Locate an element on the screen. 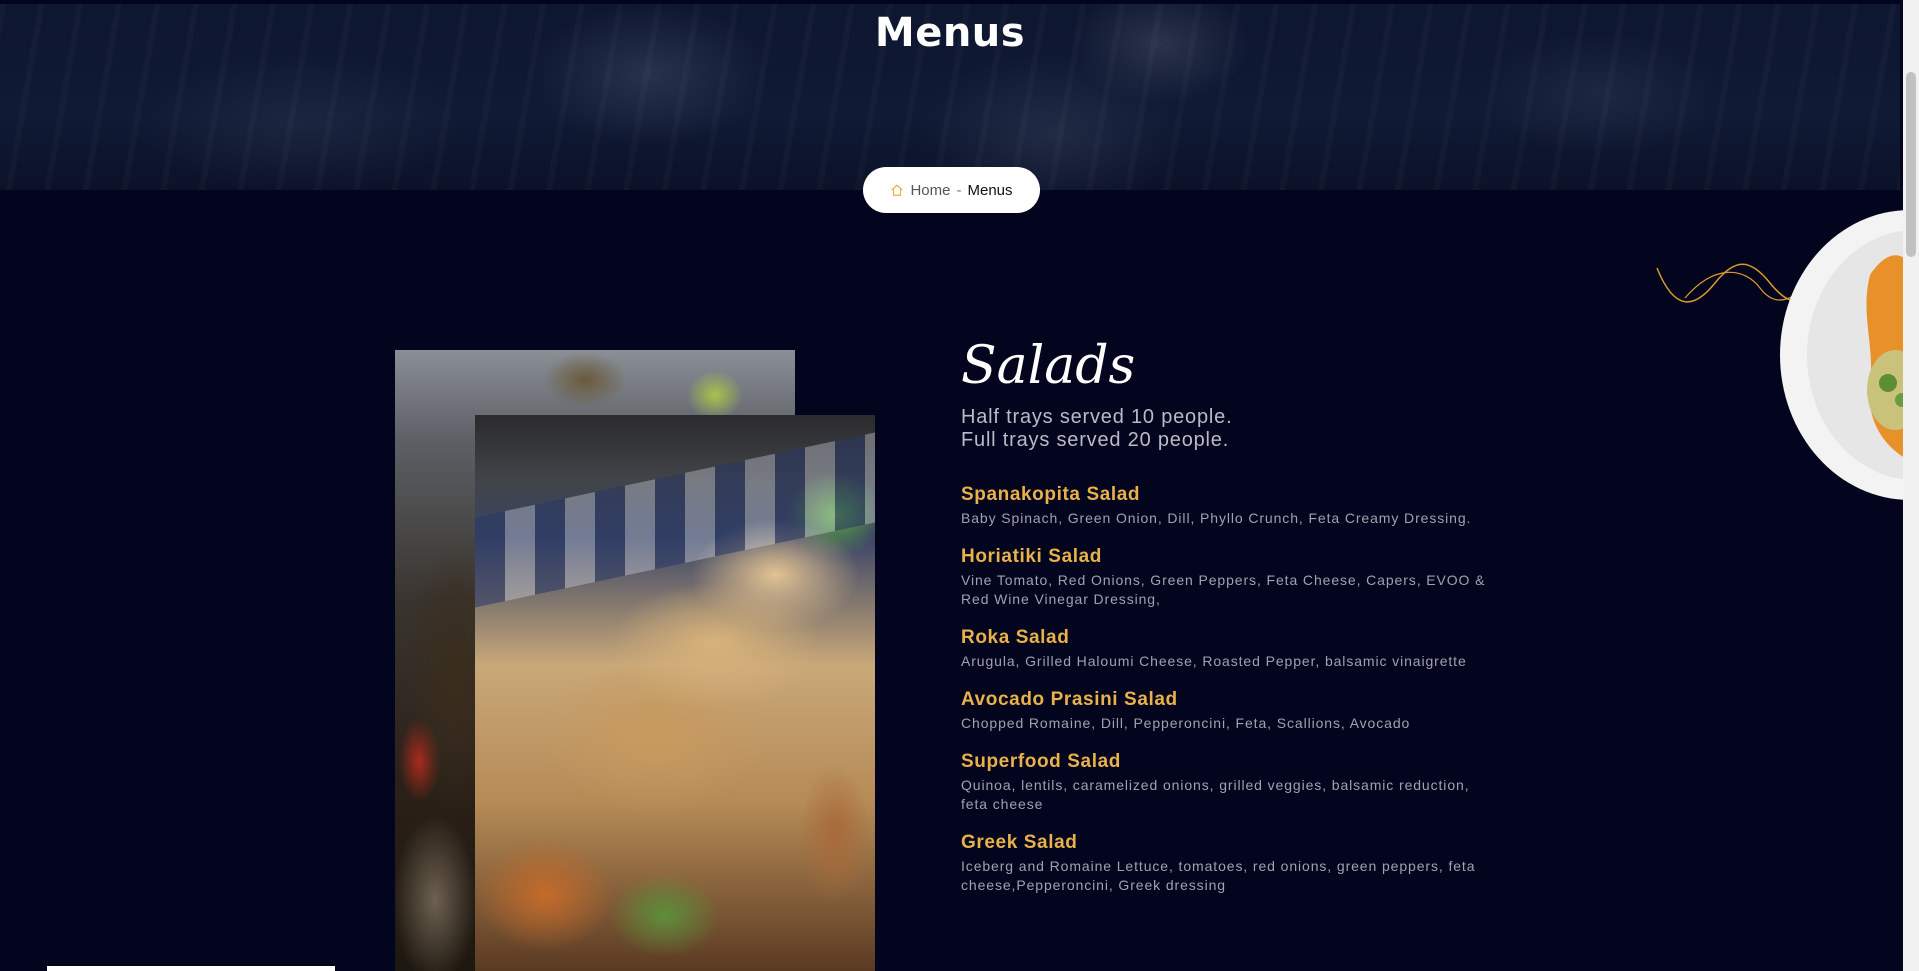 The width and height of the screenshot is (1919, 971). bottom-bar is located at coordinates (191, 968).